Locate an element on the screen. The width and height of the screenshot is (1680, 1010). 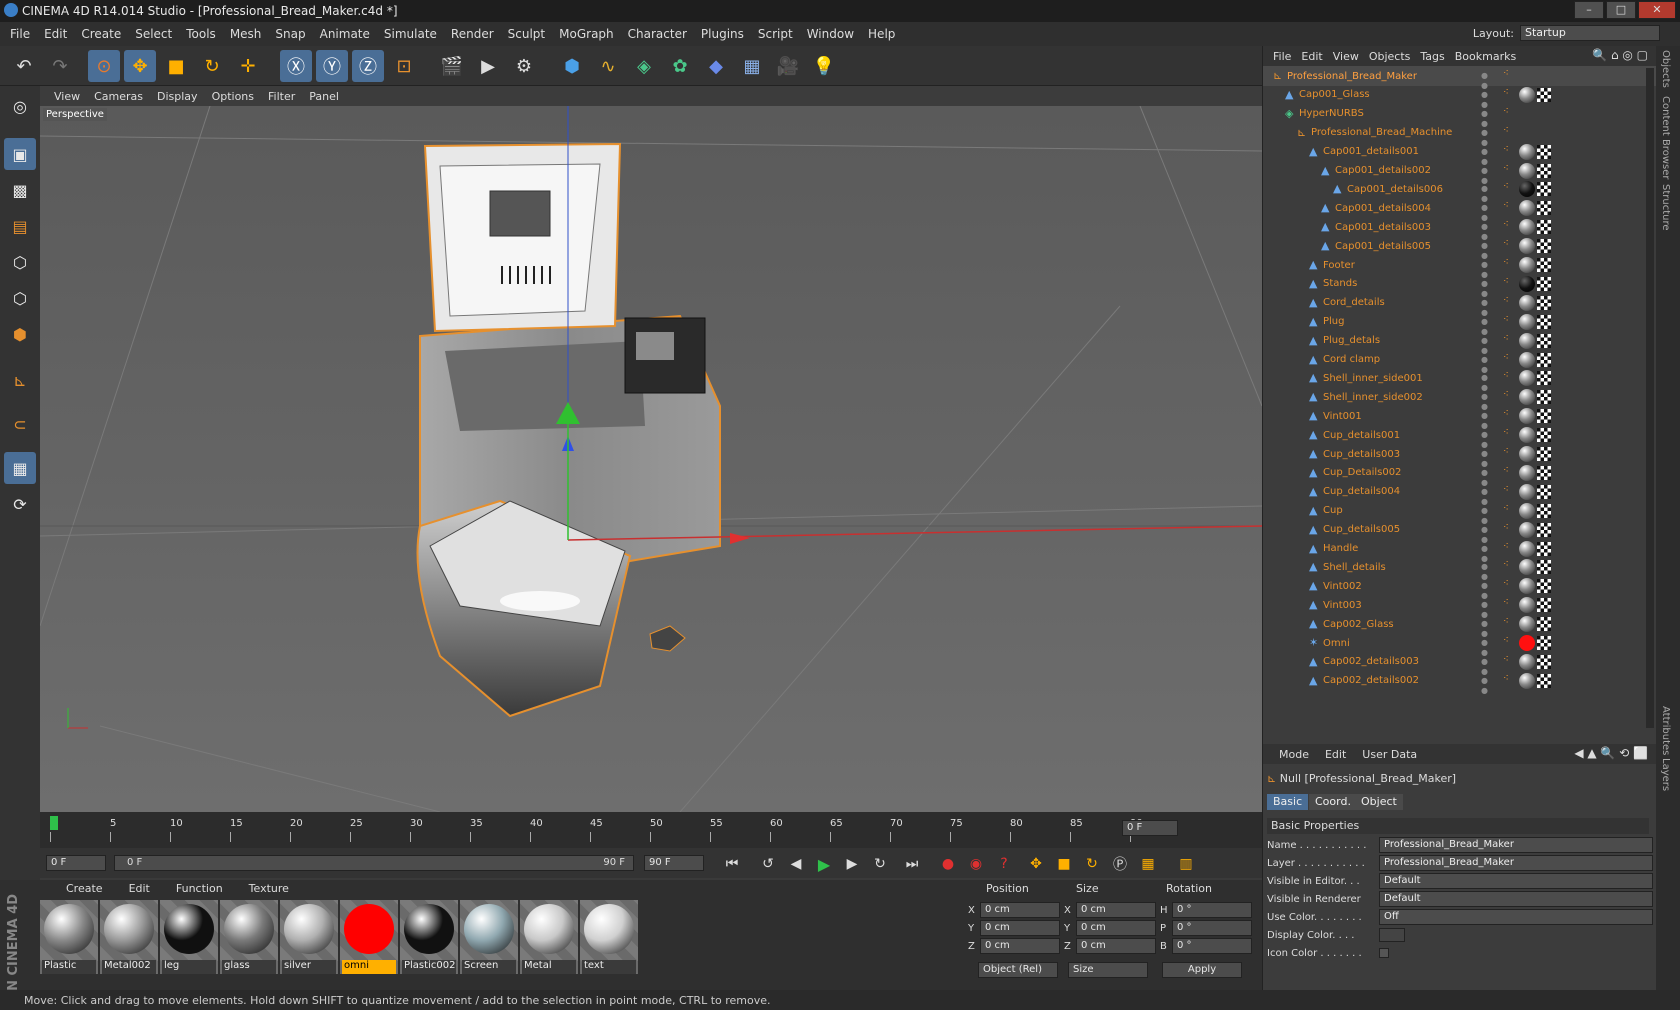
array-icon: ✿ is located at coordinates (680, 66).